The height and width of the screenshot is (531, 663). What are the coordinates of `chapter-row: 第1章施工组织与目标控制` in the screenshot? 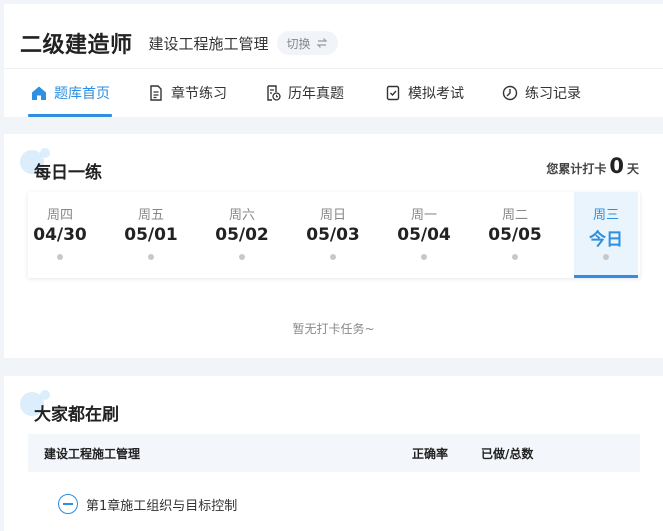 It's located at (147, 504).